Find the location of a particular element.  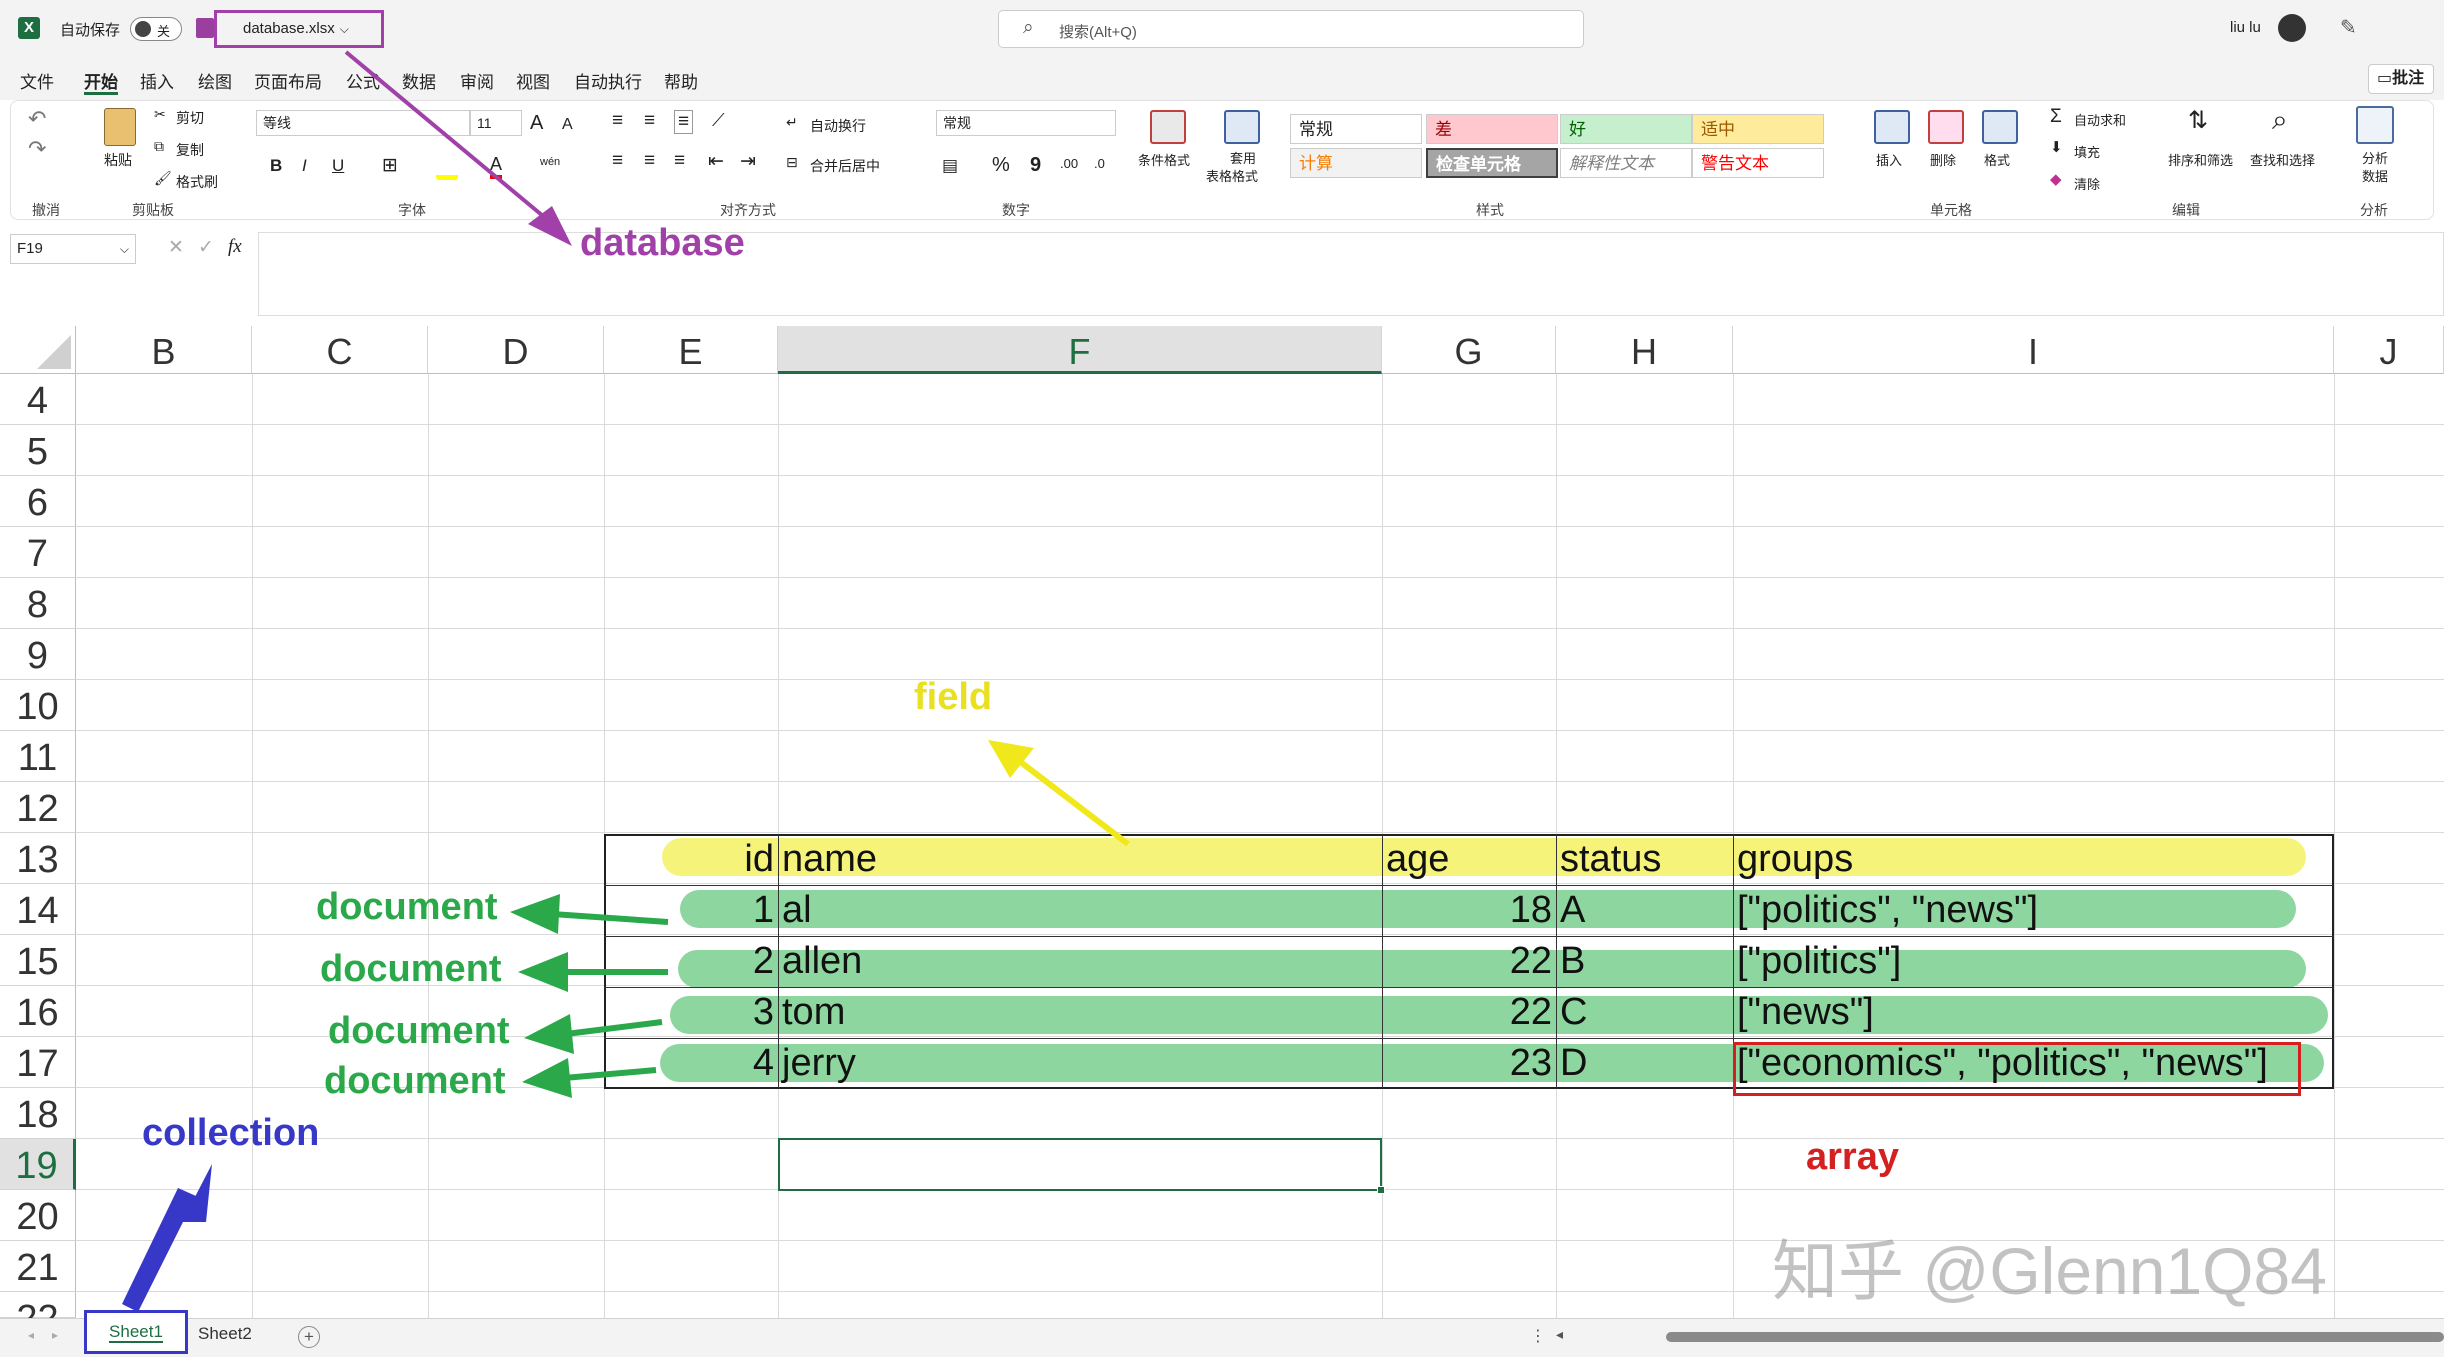

collection-arrow is located at coordinates (167, 1238).